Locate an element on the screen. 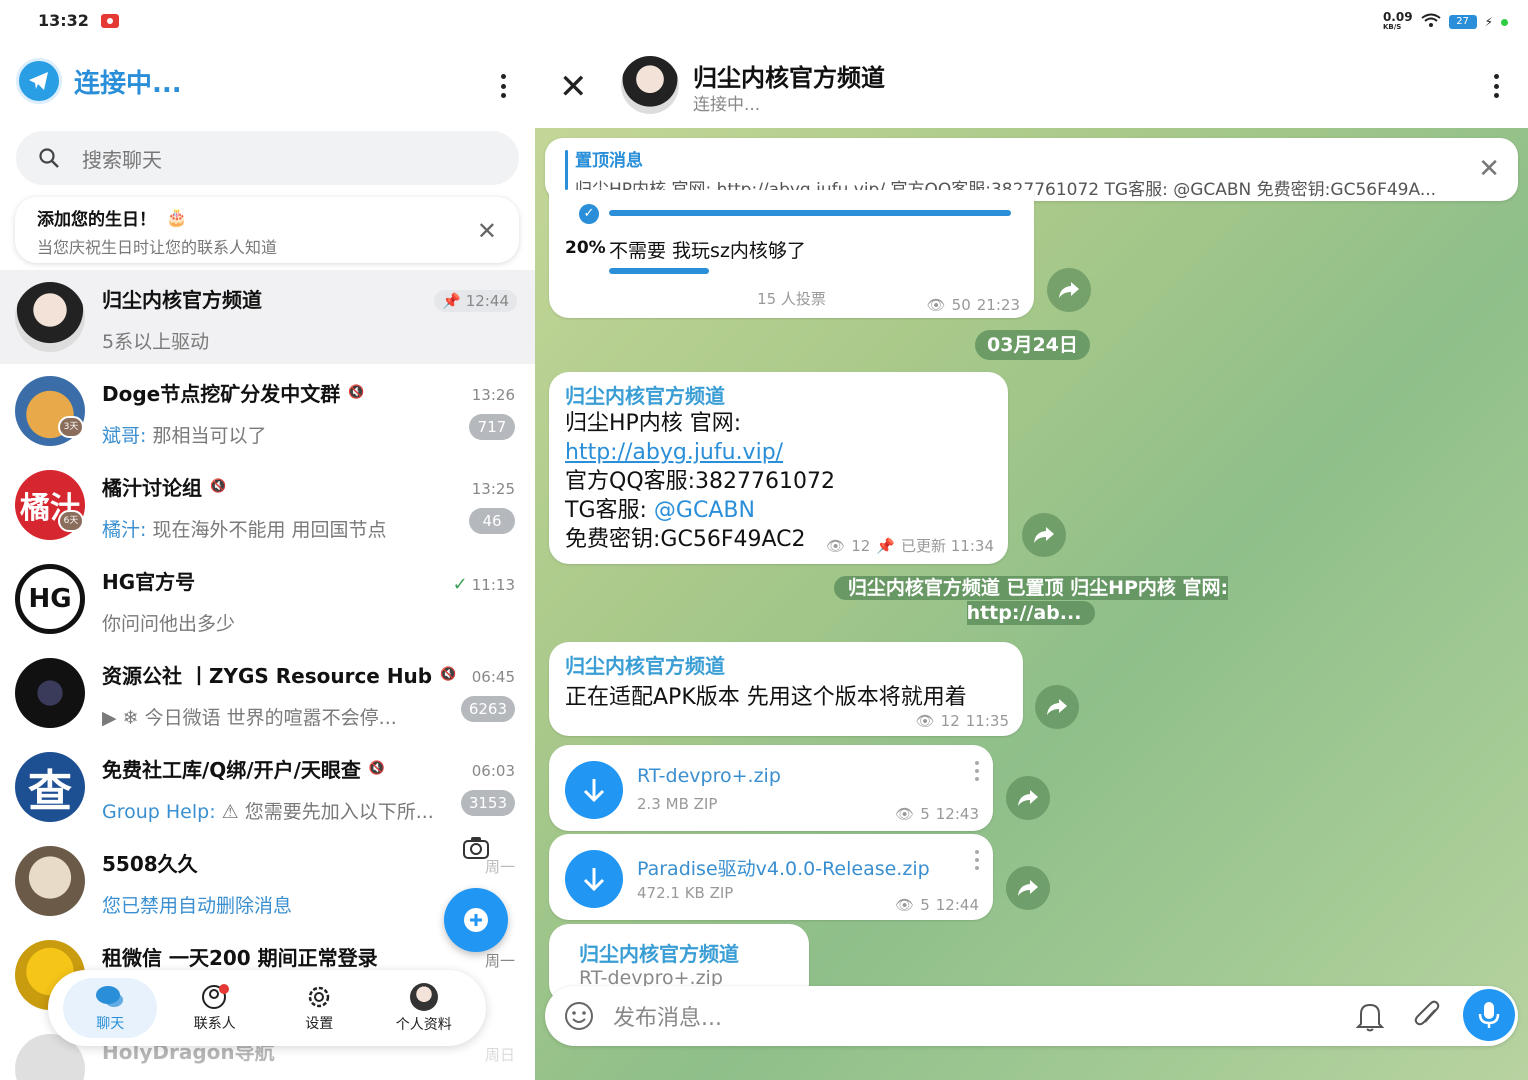 This screenshot has width=1528, height=1080. chat-item-doge: 3天 Doge节点挖矿分发中文群 🔇 斌哥: 那相当可以了 13:26 717 is located at coordinates (267, 411).